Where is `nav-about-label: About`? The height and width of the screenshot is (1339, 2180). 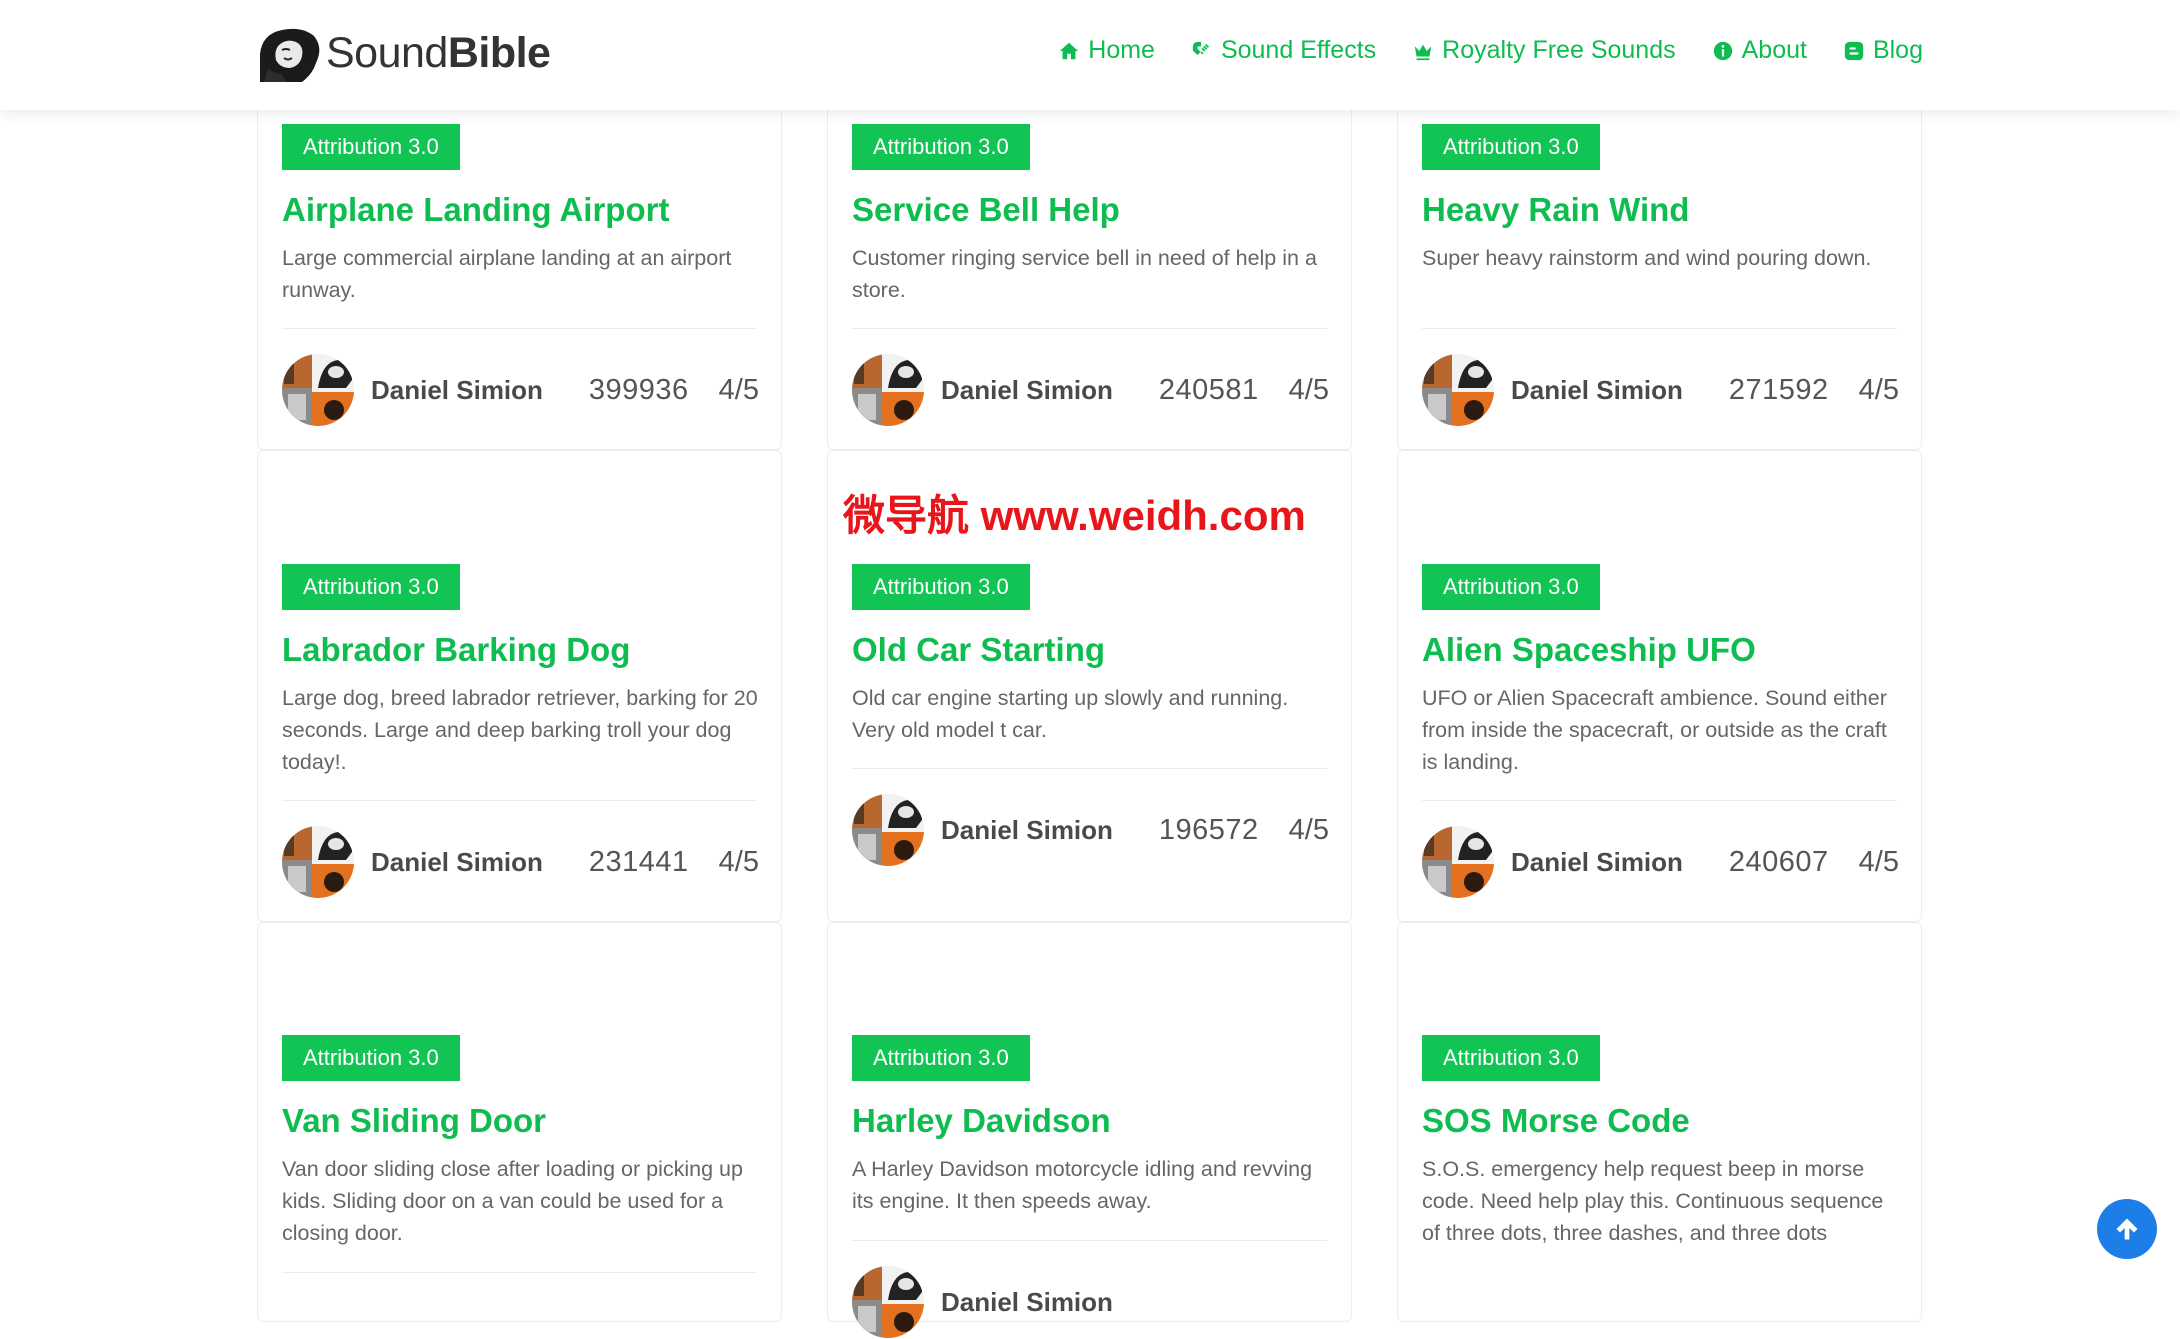 nav-about-label: About is located at coordinates (1774, 50).